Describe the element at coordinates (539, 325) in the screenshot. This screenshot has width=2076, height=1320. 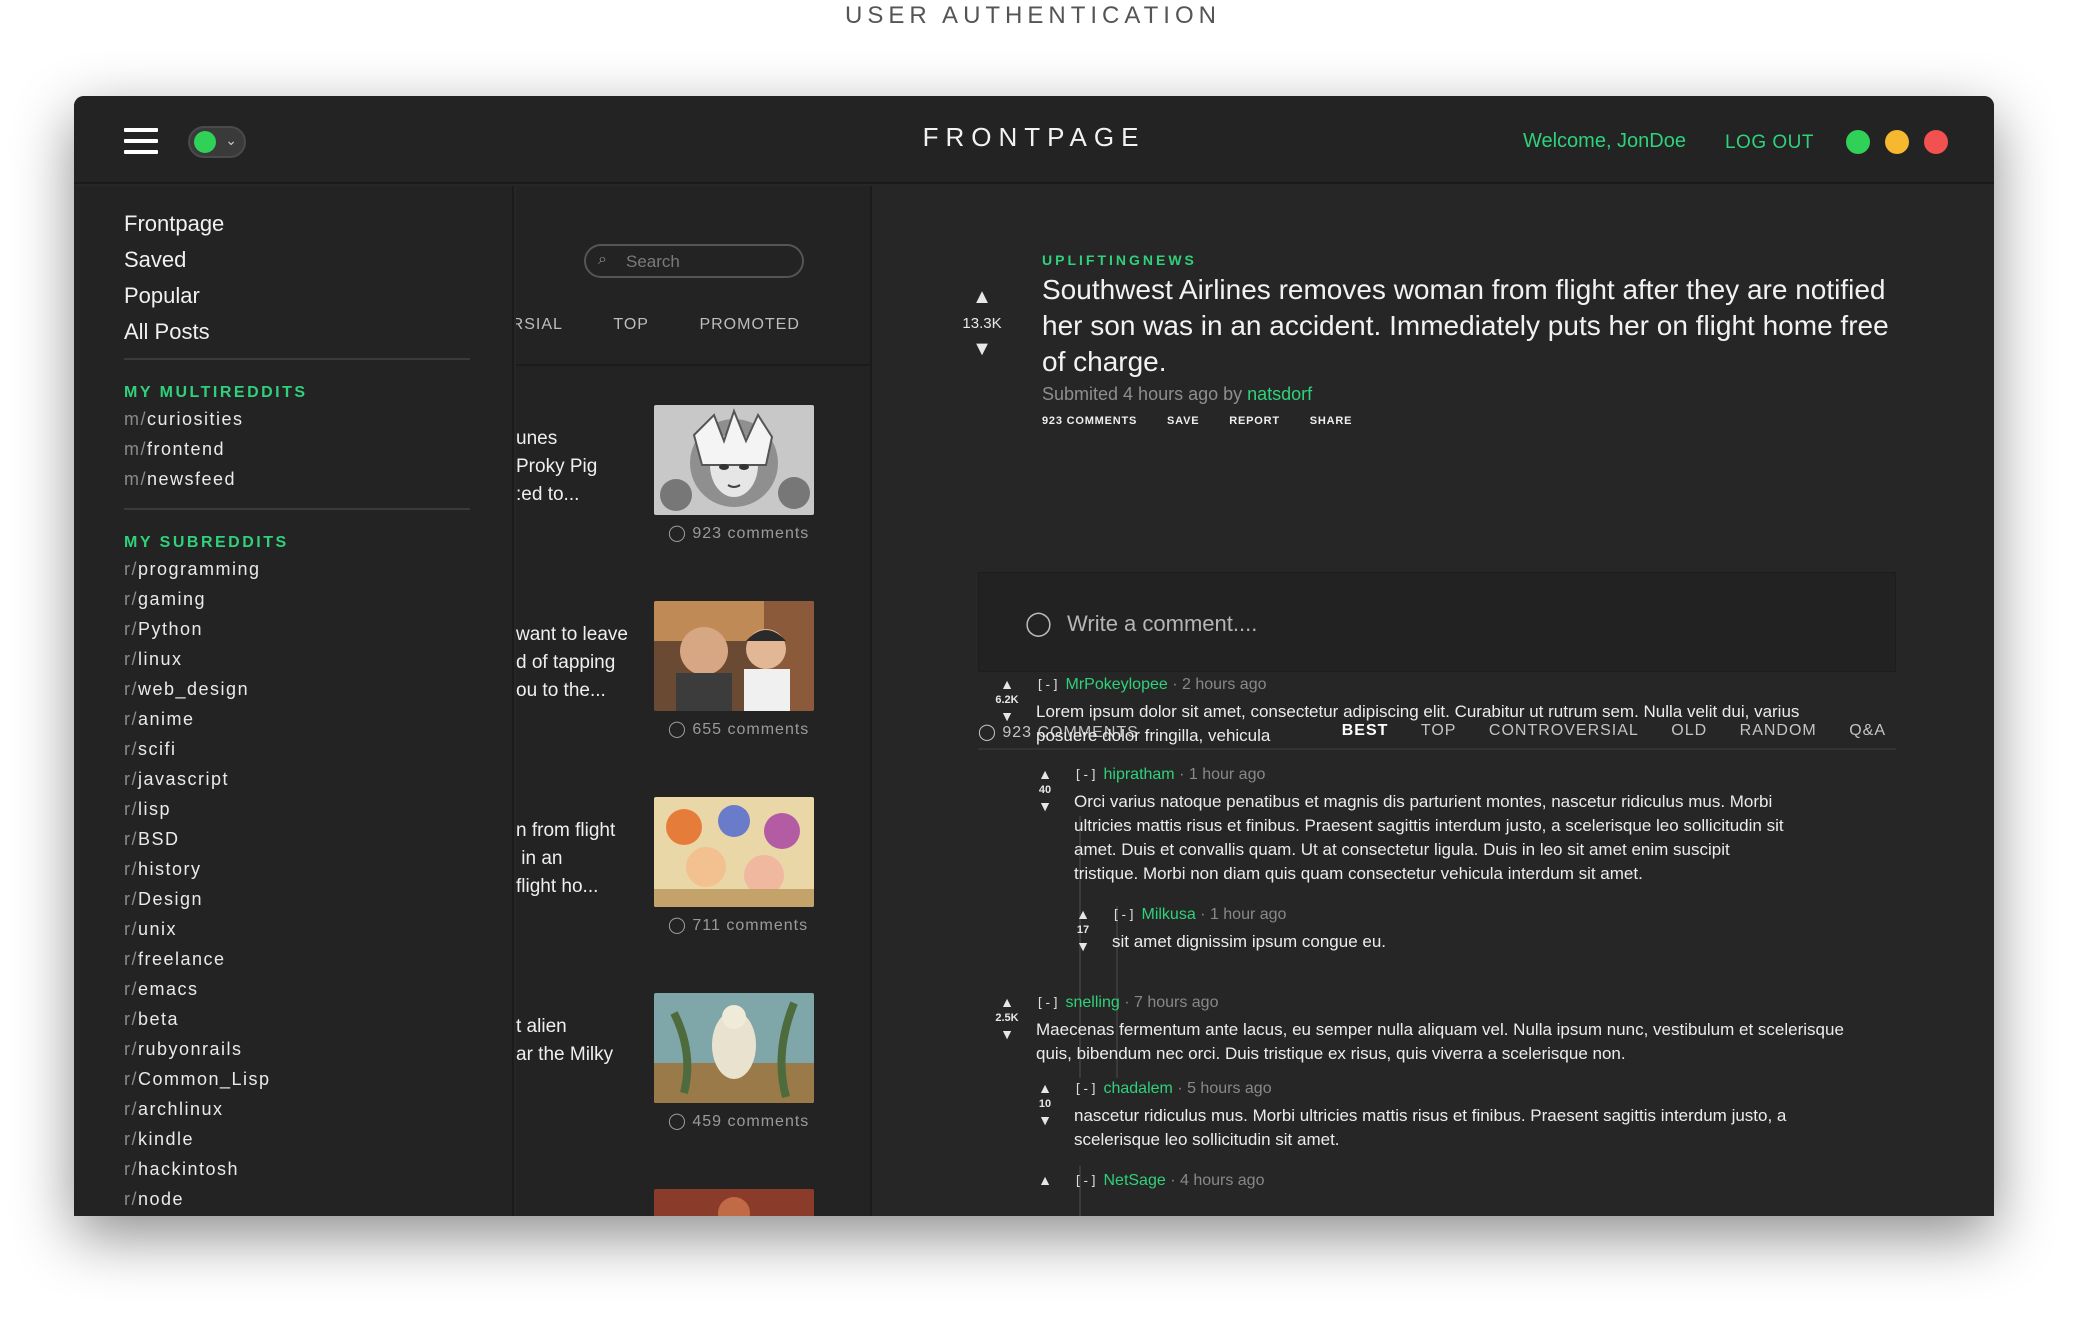
I see `tab-controversial: ERSIAL` at that location.